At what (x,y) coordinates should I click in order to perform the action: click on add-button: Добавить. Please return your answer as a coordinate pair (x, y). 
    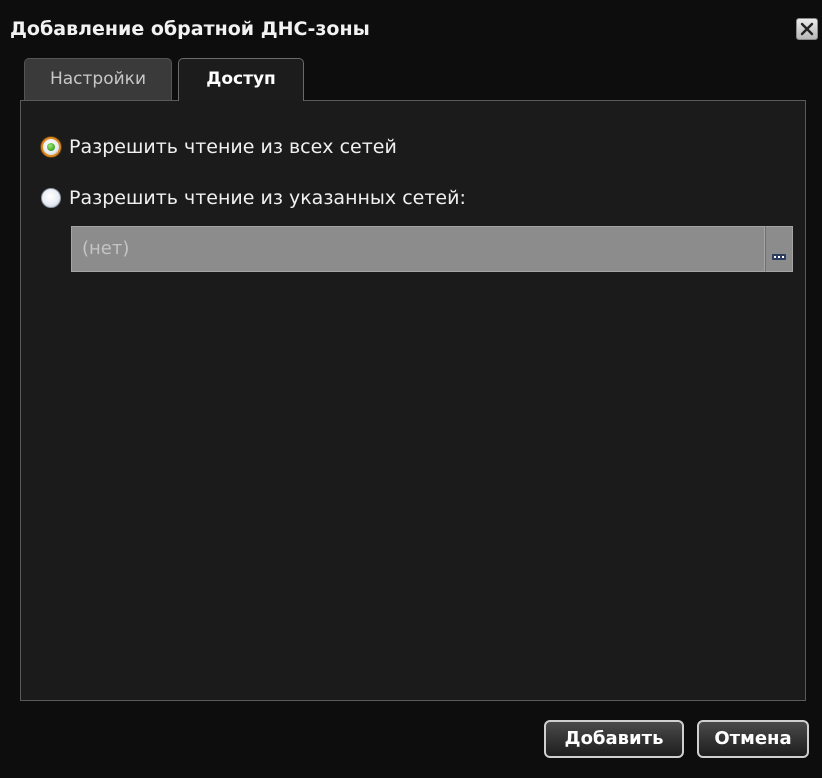
    Looking at the image, I should click on (614, 739).